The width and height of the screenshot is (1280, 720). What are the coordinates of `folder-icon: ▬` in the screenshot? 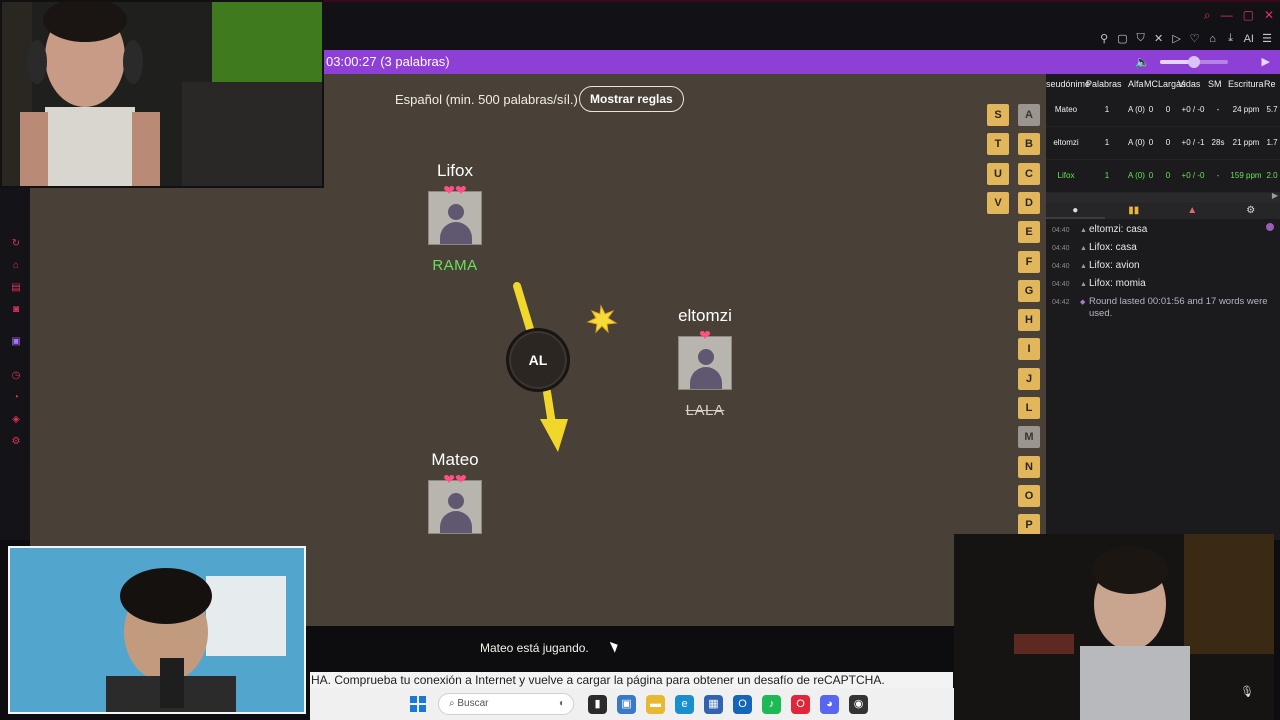 It's located at (655, 704).